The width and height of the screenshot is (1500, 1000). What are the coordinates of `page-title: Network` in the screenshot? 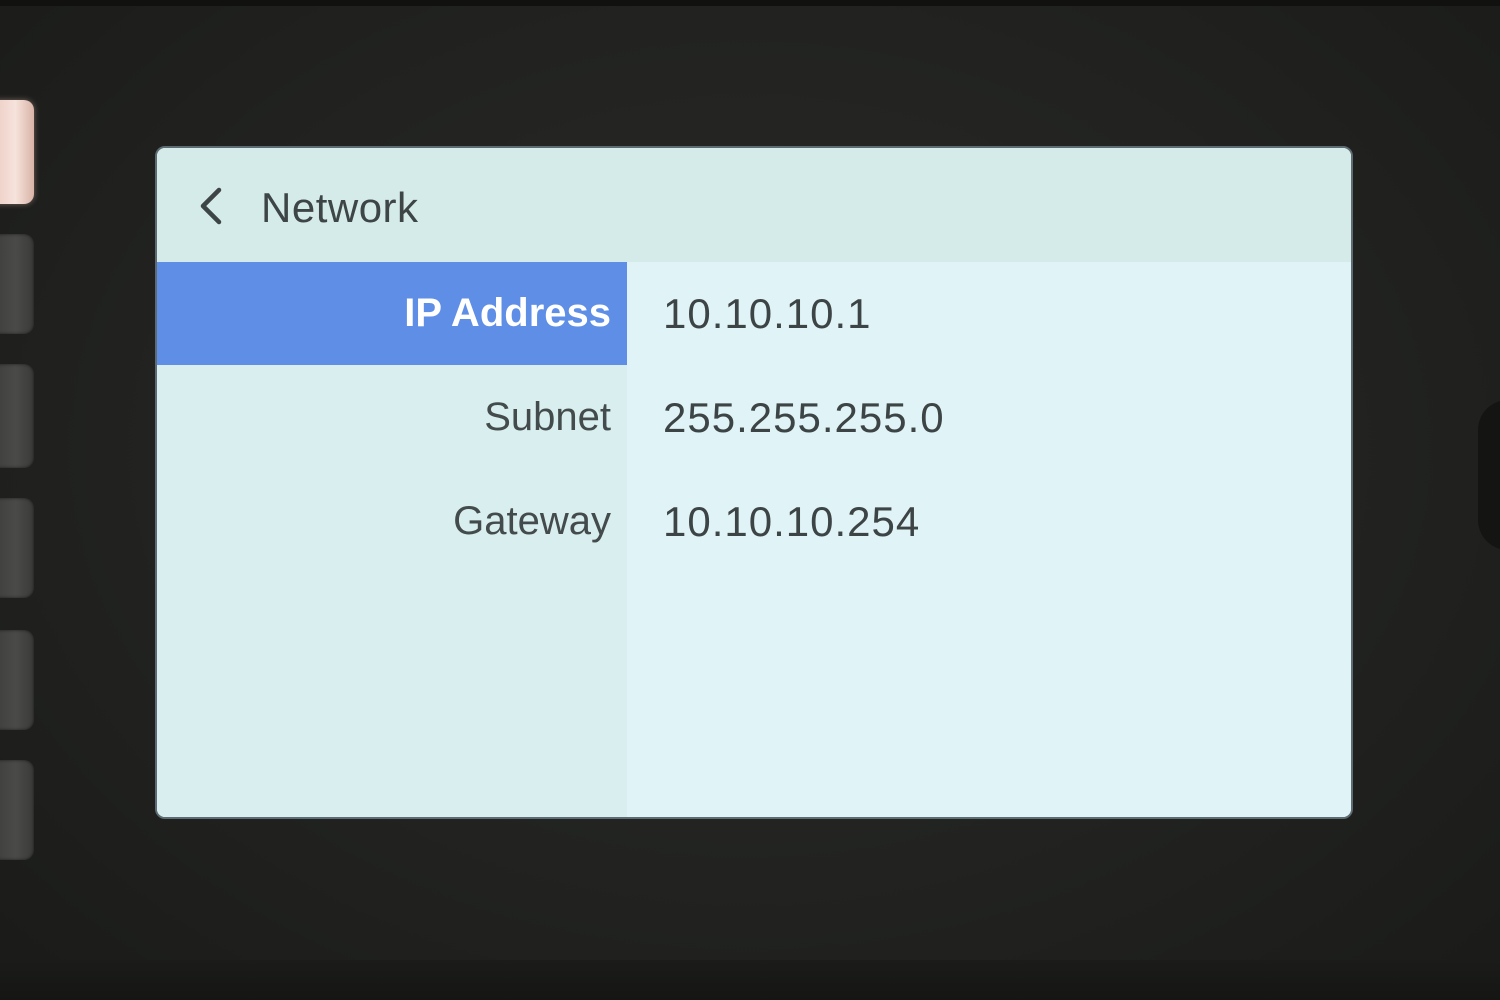 It's located at (340, 207).